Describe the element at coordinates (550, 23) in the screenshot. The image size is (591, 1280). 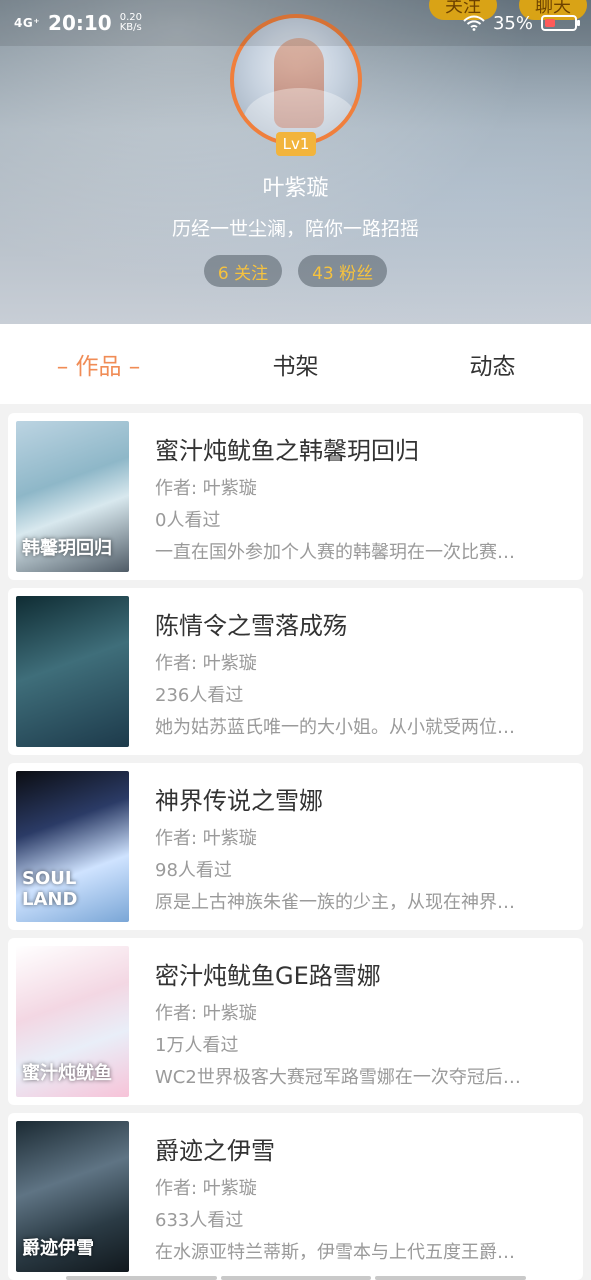
I see `battery-level` at that location.